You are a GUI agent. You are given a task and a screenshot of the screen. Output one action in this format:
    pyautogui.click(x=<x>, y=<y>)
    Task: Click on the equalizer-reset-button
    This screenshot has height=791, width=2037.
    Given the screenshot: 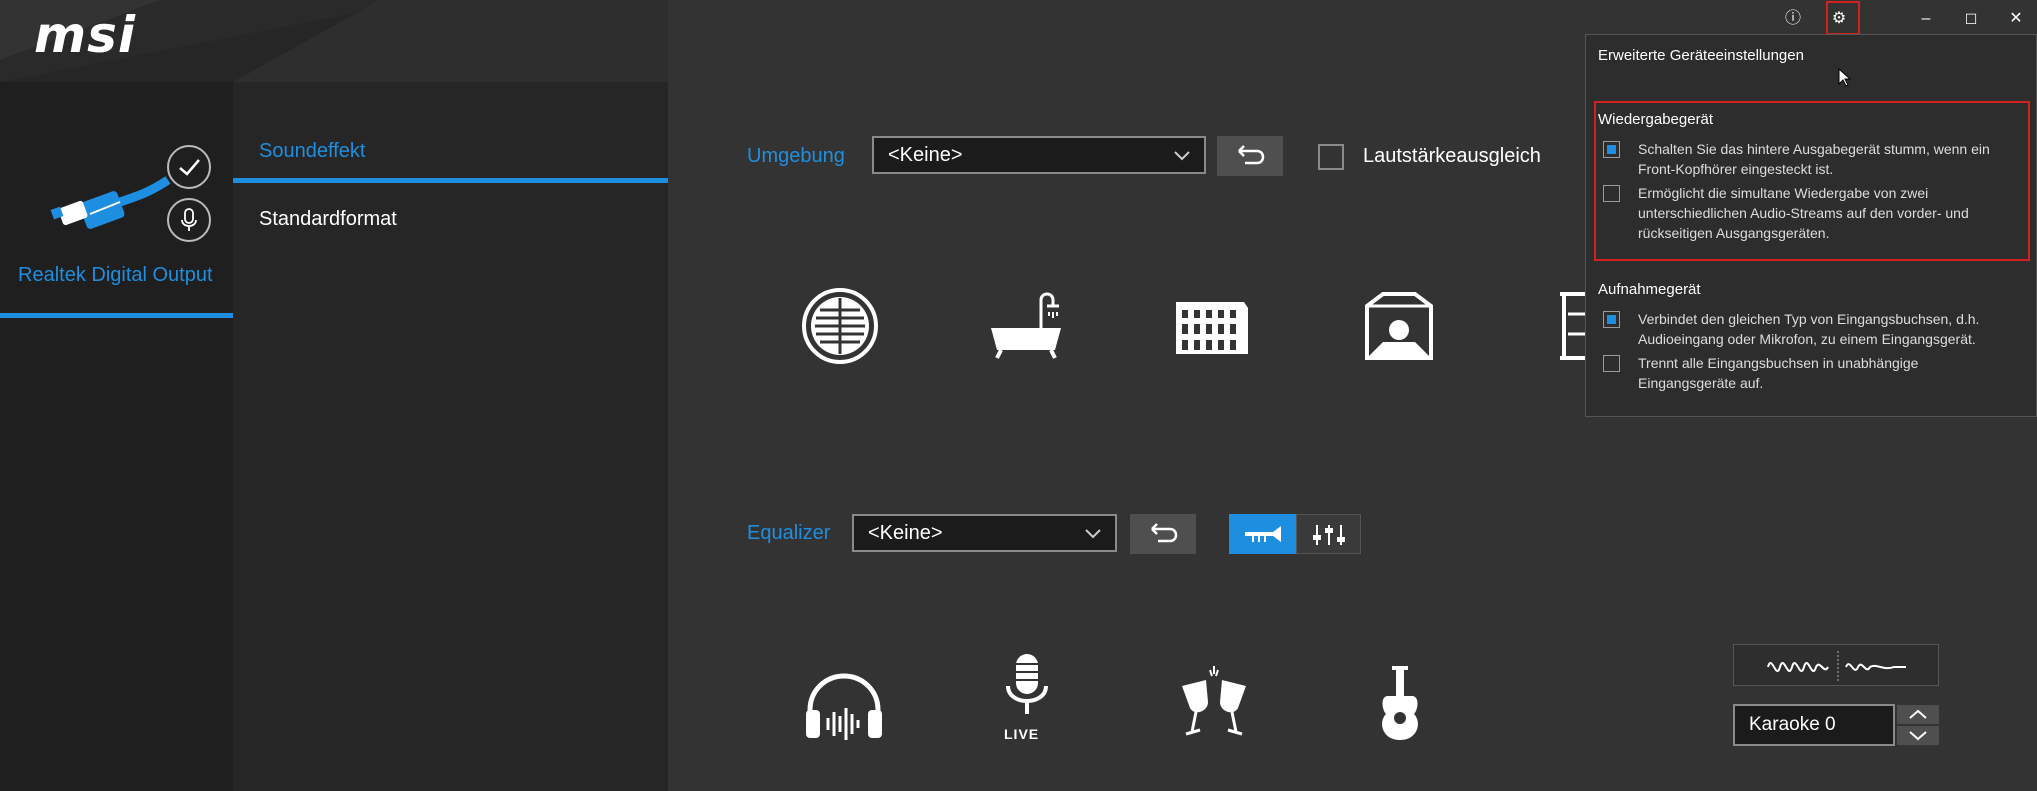 What is the action you would take?
    pyautogui.click(x=1163, y=534)
    